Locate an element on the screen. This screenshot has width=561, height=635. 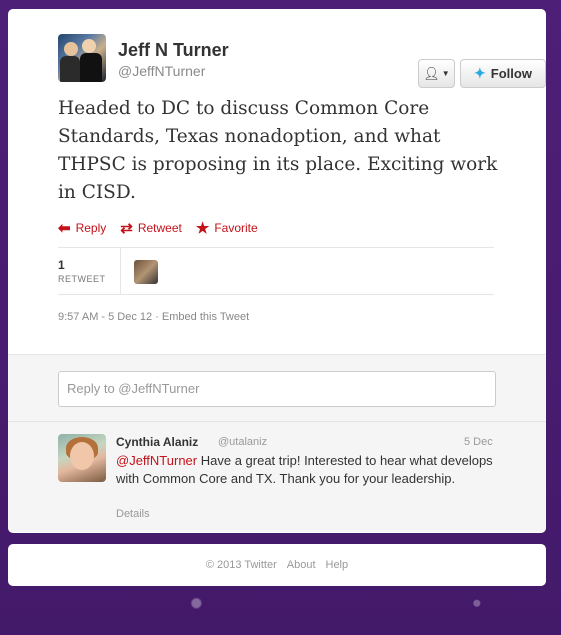
retweeter-avatar is located at coordinates (146, 272).